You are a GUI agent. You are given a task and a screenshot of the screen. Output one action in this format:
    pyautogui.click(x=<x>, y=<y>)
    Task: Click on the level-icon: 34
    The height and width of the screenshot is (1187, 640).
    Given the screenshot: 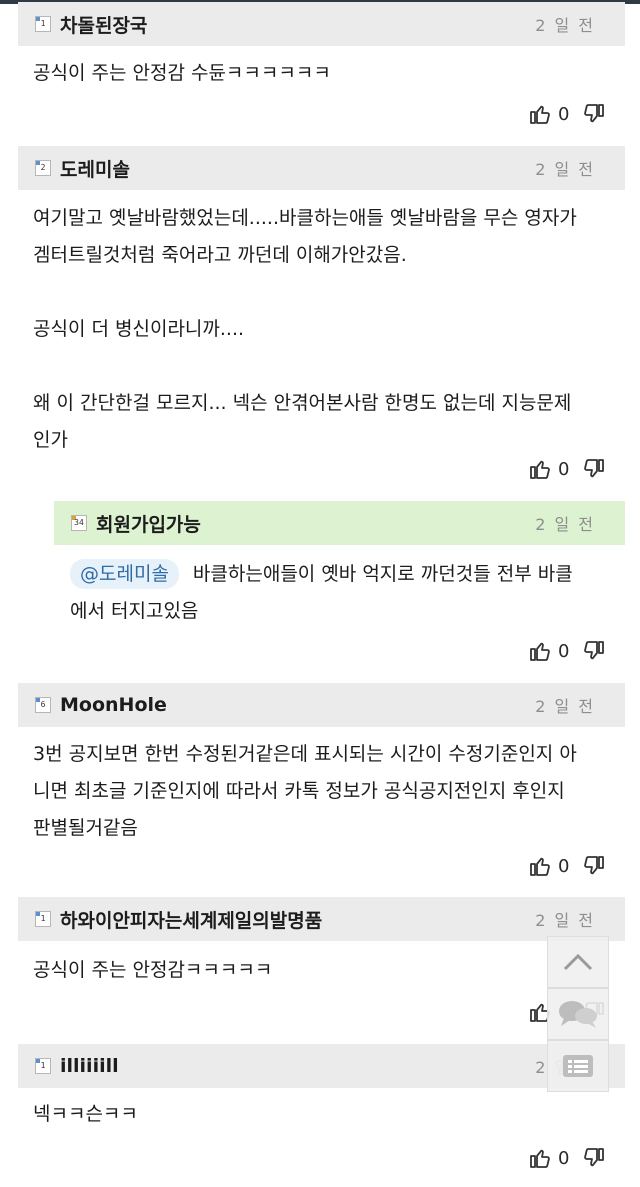 What is the action you would take?
    pyautogui.click(x=79, y=523)
    